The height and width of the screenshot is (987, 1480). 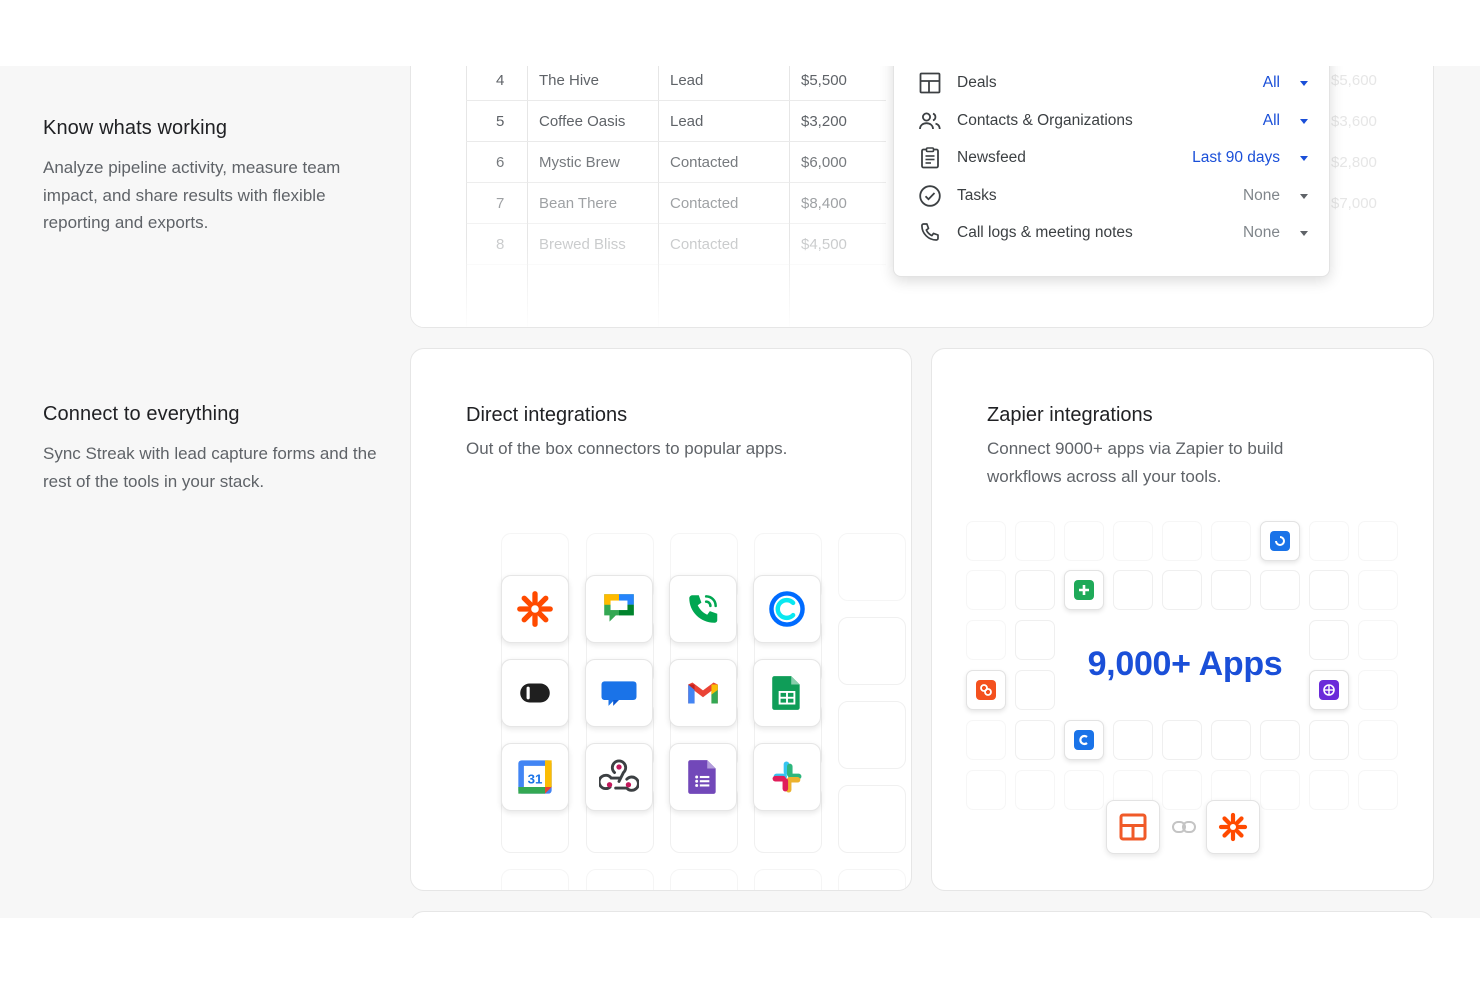 I want to click on slack-icon, so click(x=787, y=777).